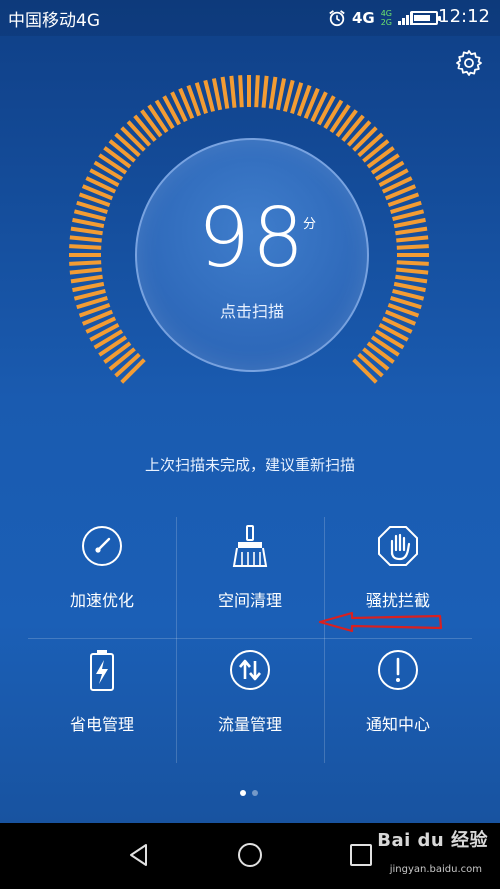 This screenshot has width=500, height=889. What do you see at coordinates (249, 724) in the screenshot?
I see `feature-label: 流量管理` at bounding box center [249, 724].